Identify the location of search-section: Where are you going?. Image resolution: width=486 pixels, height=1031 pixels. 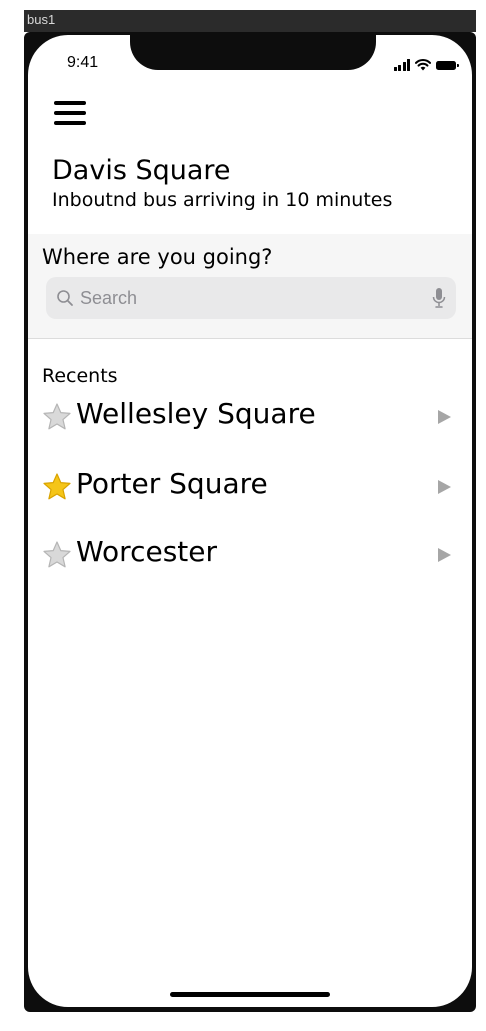
(250, 286).